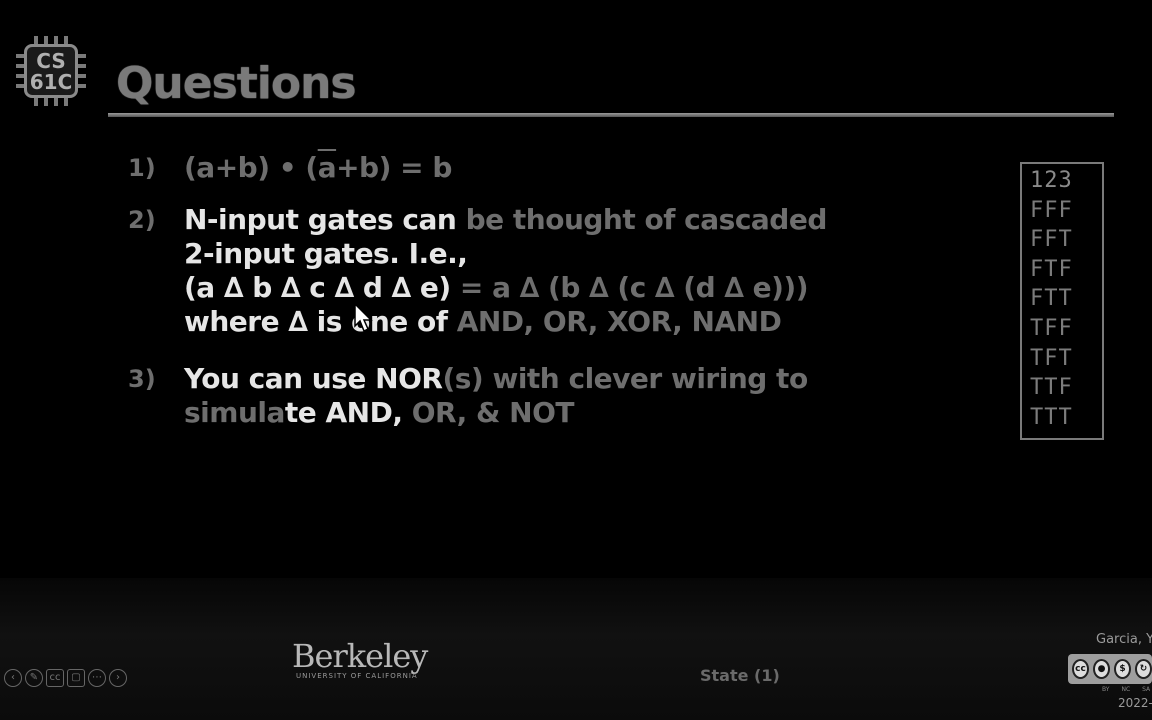 The width and height of the screenshot is (1152, 720). Describe the element at coordinates (629, 287) in the screenshot. I see `question-text-segment: = a ∆ (b ∆ (c ∆ (d ∆ e)))` at that location.